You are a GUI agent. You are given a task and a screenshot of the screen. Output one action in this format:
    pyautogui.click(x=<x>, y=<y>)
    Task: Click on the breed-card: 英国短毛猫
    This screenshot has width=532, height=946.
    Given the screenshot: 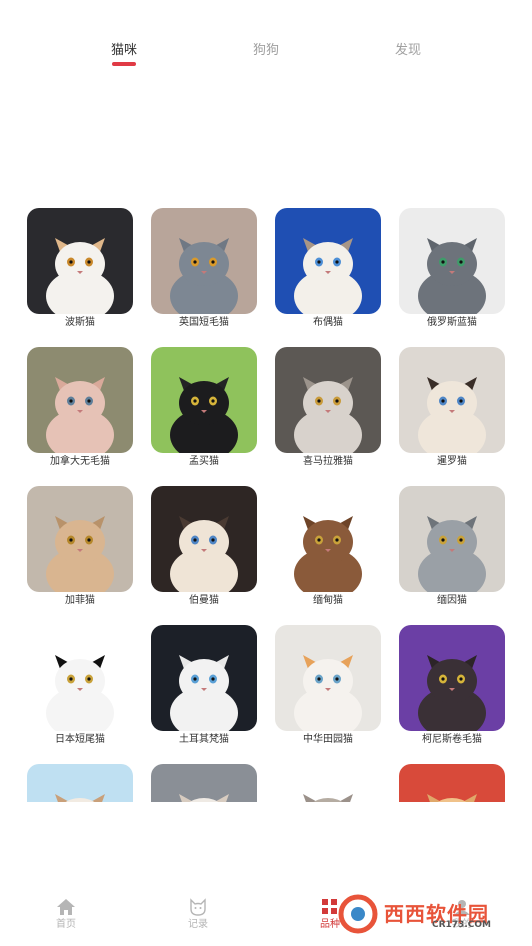 What is the action you would take?
    pyautogui.click(x=204, y=269)
    